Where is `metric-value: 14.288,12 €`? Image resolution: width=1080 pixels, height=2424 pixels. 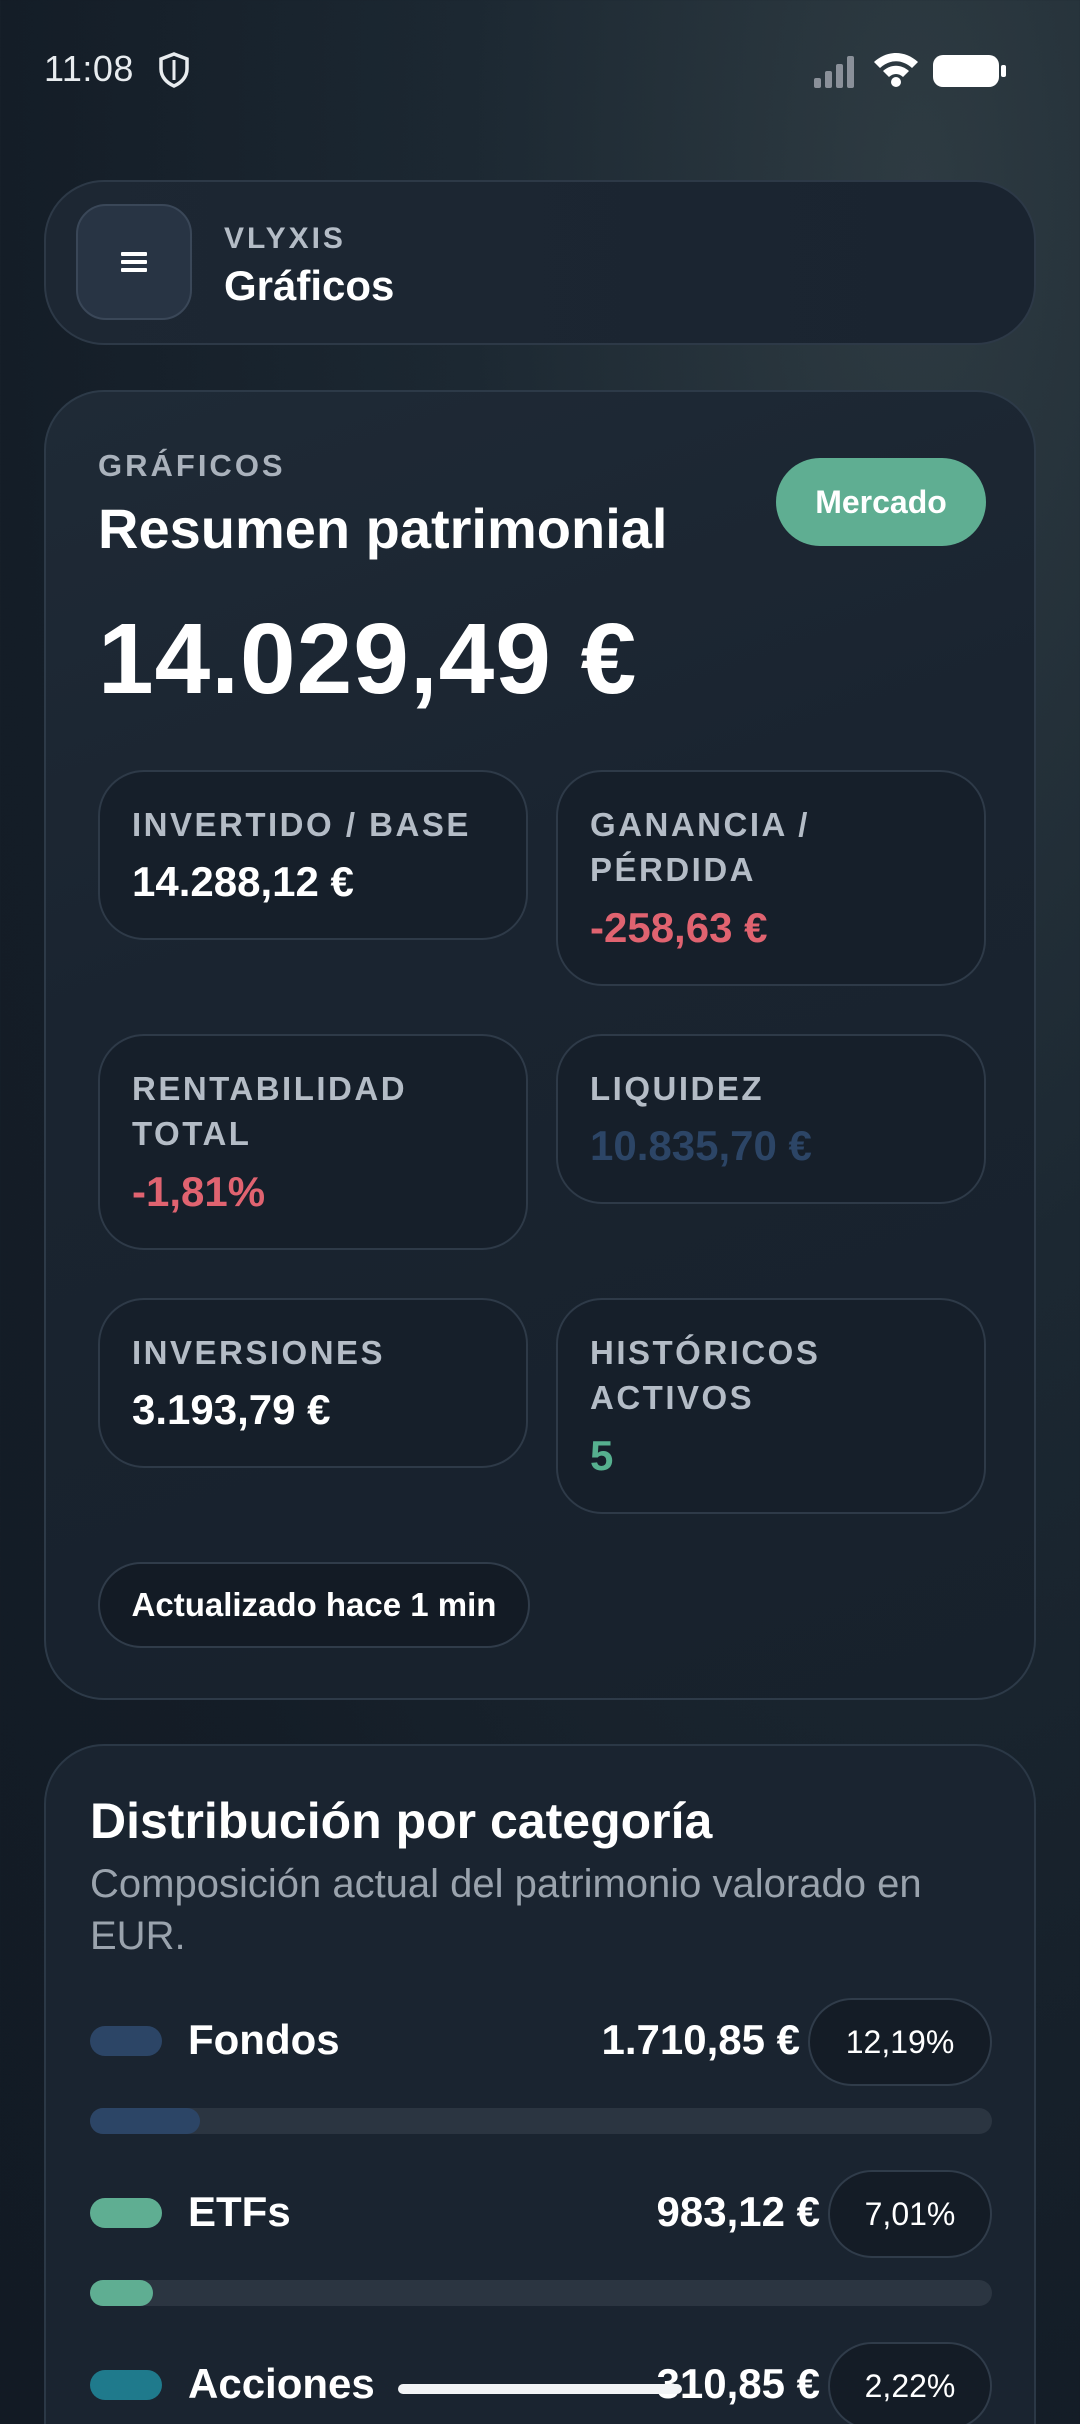 metric-value: 14.288,12 € is located at coordinates (243, 881).